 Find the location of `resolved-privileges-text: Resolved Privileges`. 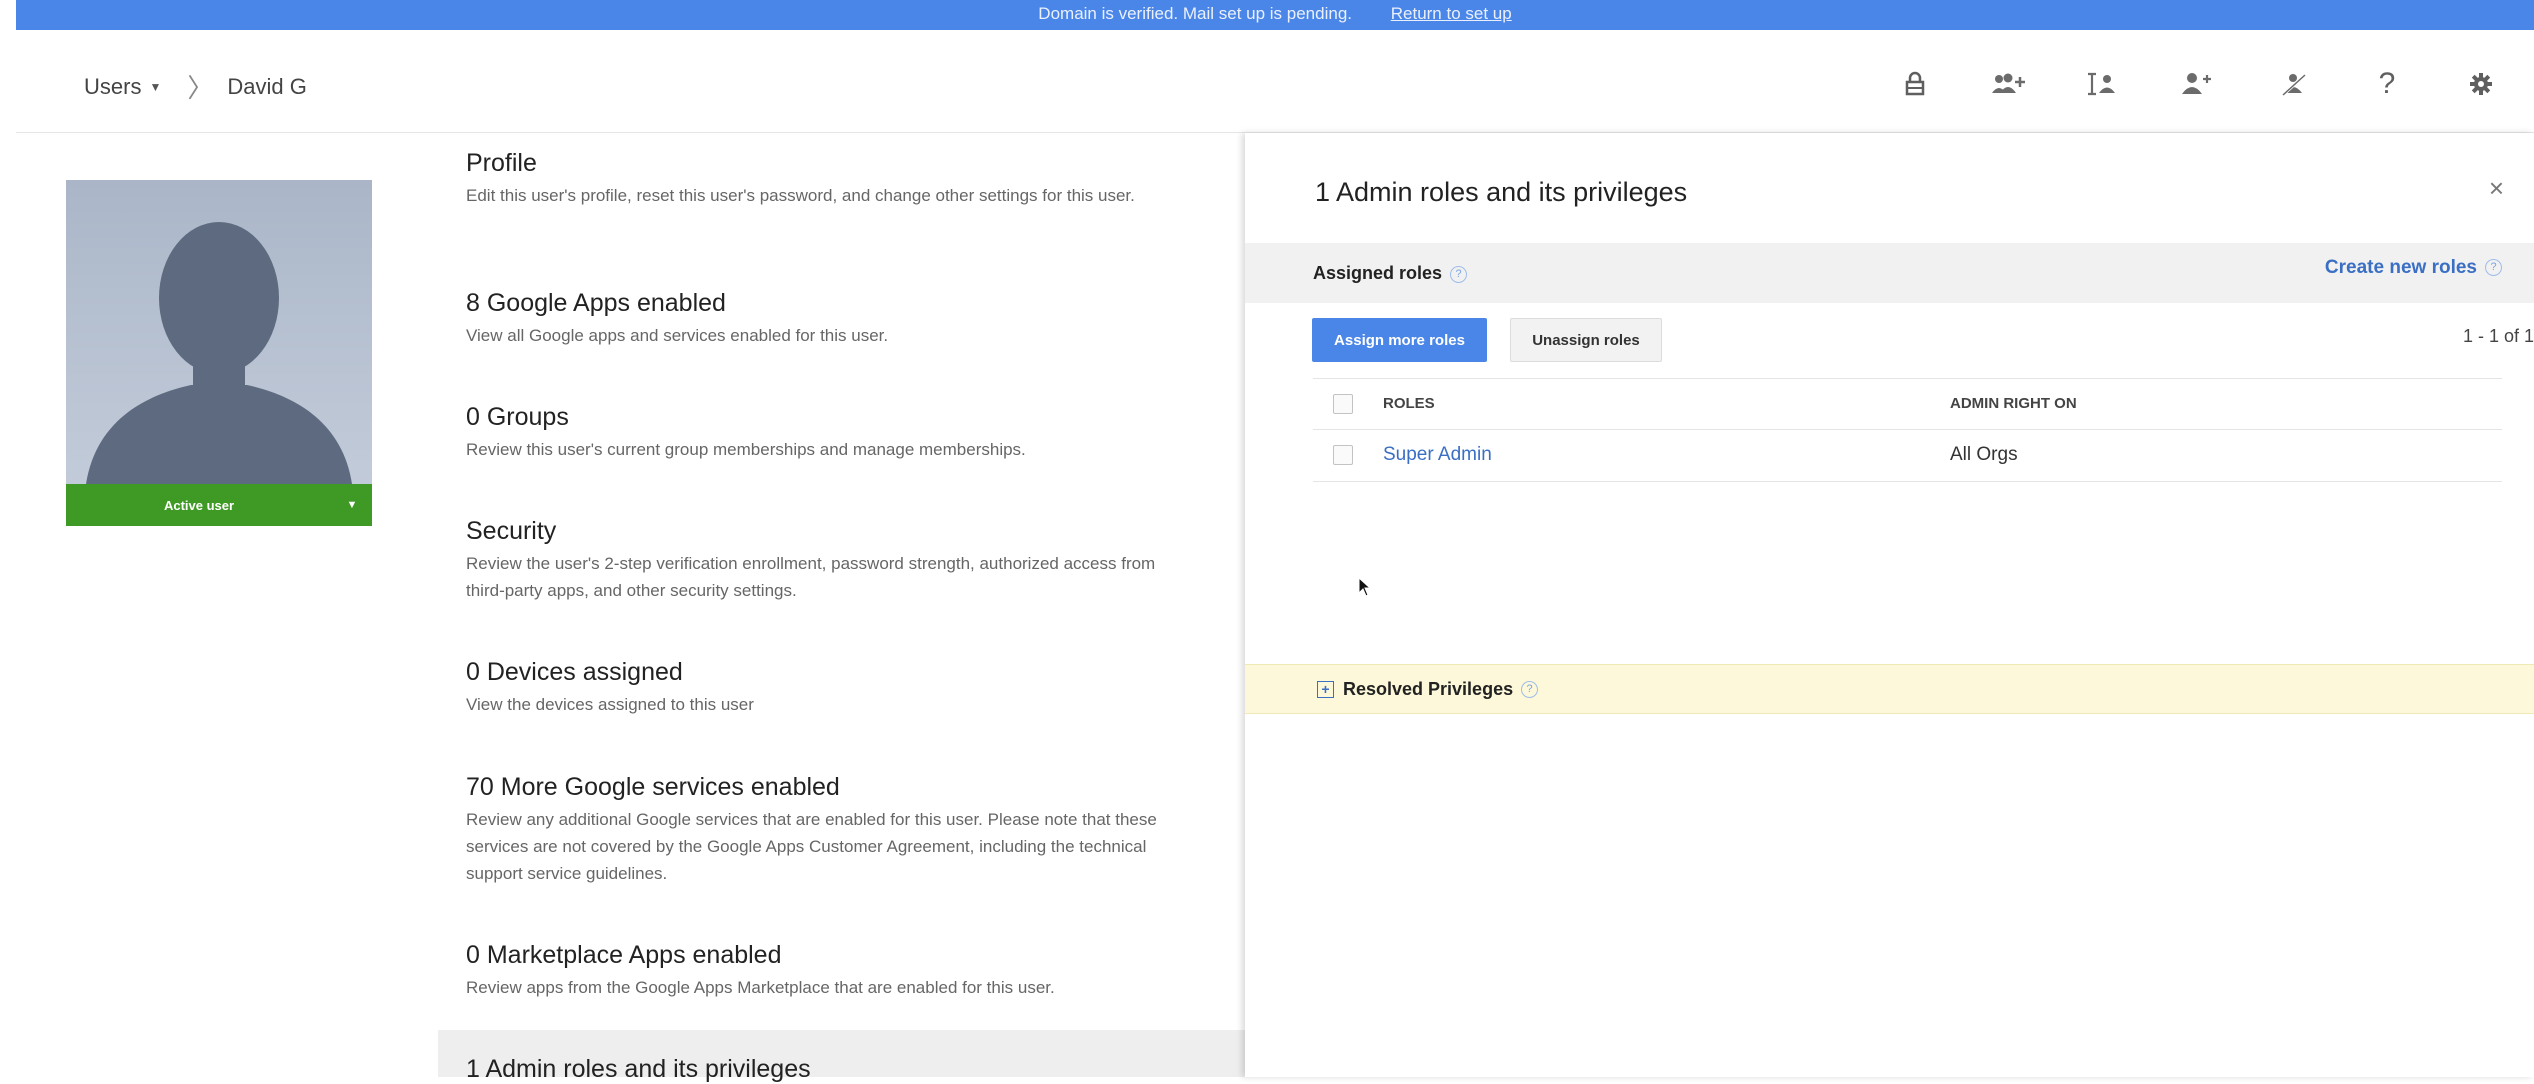

resolved-privileges-text: Resolved Privileges is located at coordinates (1428, 689).